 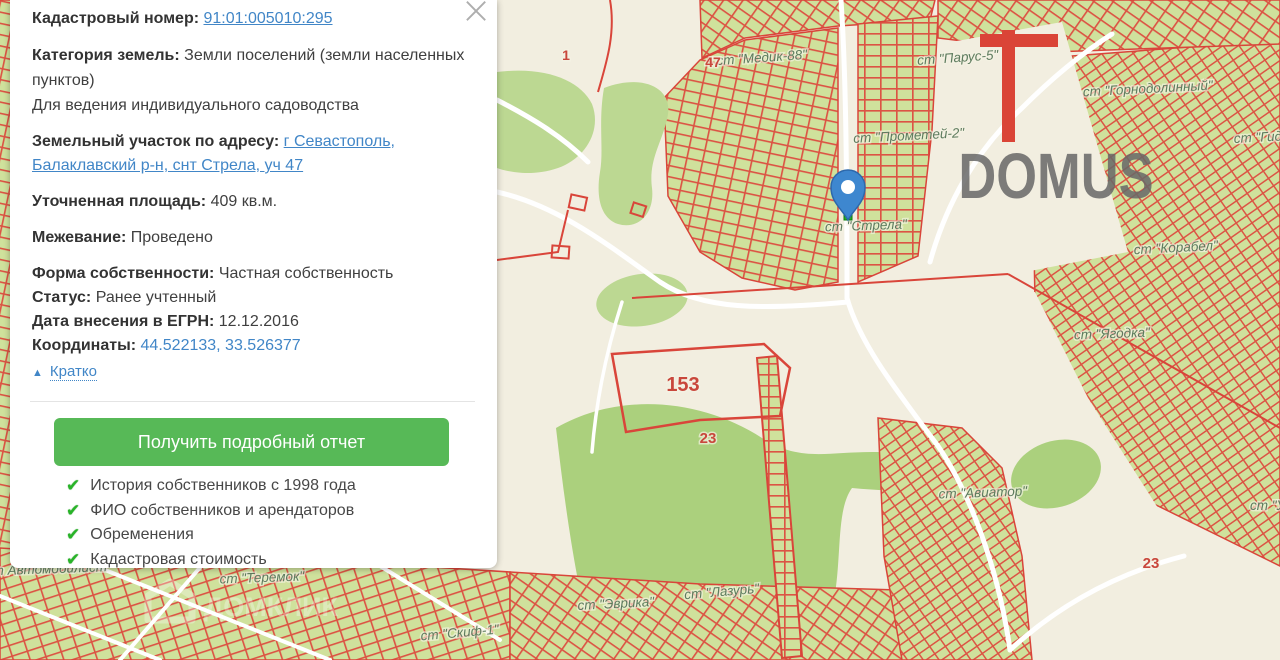 I want to click on ownership-value: Частная собственность, so click(x=306, y=273).